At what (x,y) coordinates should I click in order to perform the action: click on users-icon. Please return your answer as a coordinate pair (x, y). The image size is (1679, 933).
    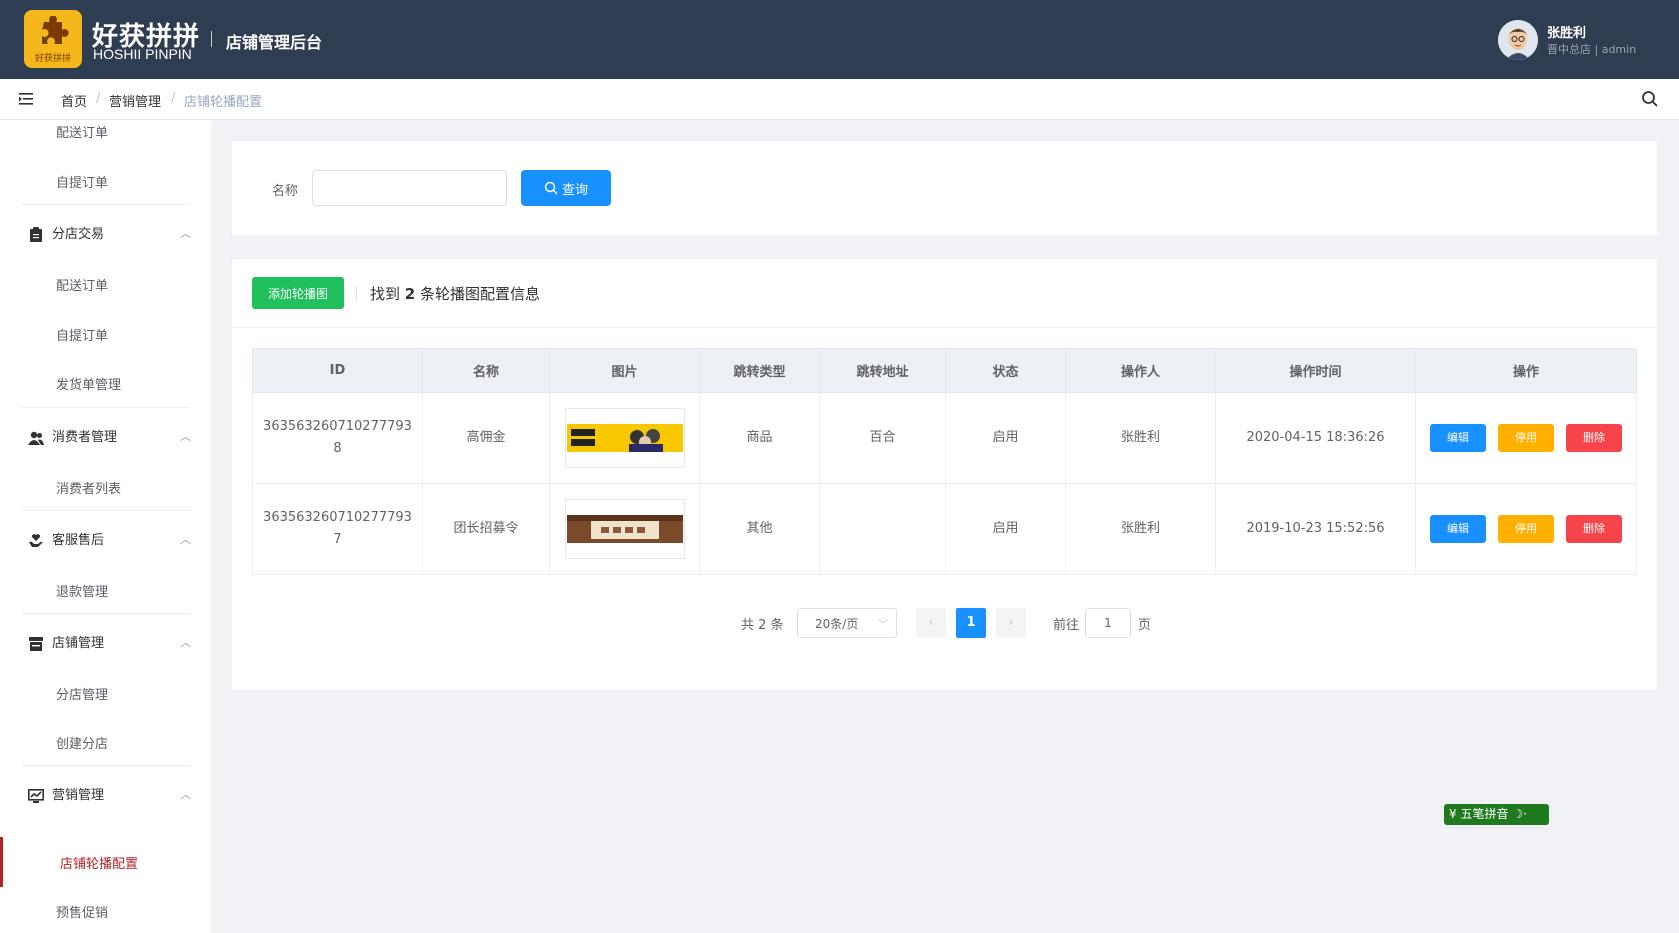
    Looking at the image, I should click on (36, 438).